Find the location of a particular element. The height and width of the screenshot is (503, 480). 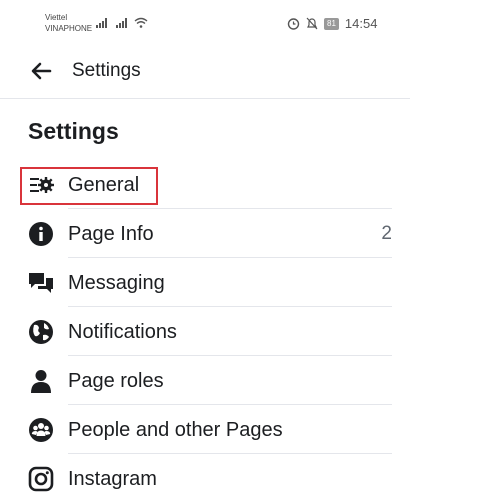

signal-strength-icon is located at coordinates (101, 23).